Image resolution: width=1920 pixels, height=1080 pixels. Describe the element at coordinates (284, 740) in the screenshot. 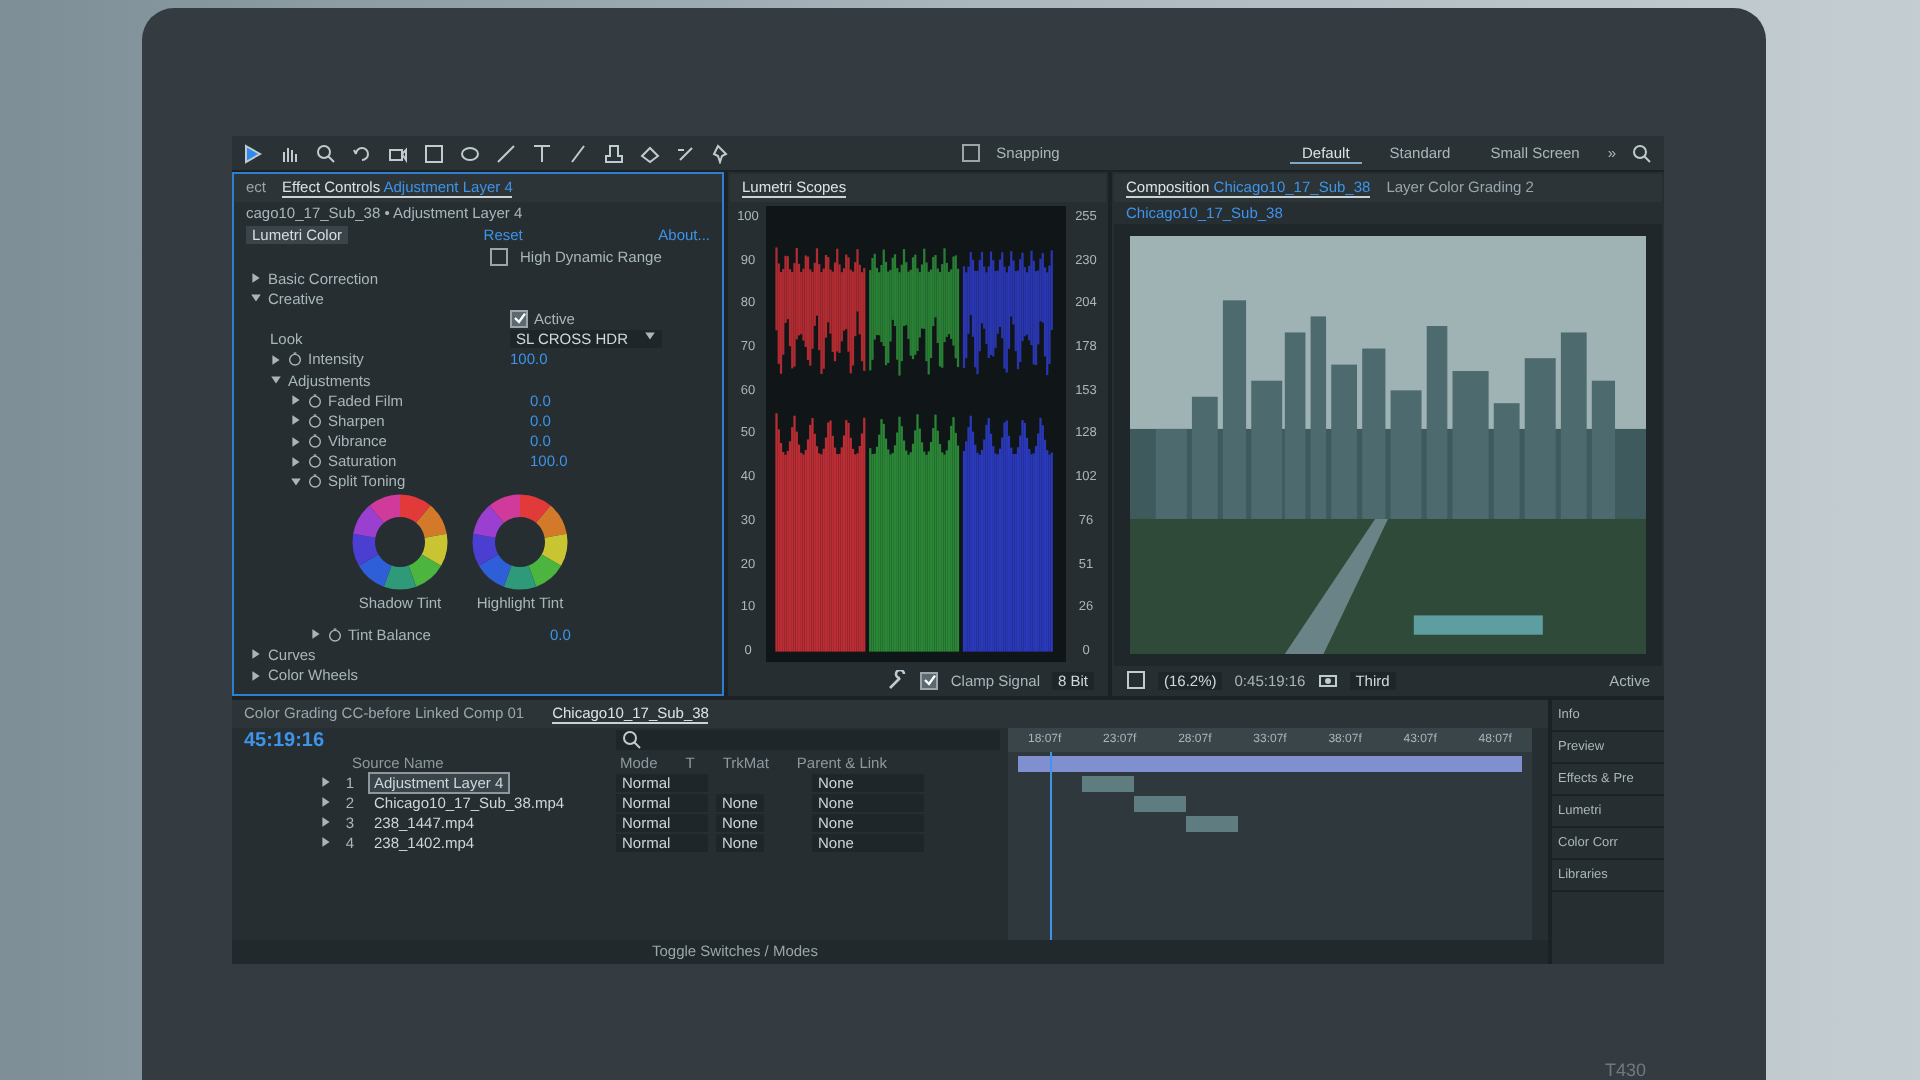

I see `timecode: 45:19:16` at that location.